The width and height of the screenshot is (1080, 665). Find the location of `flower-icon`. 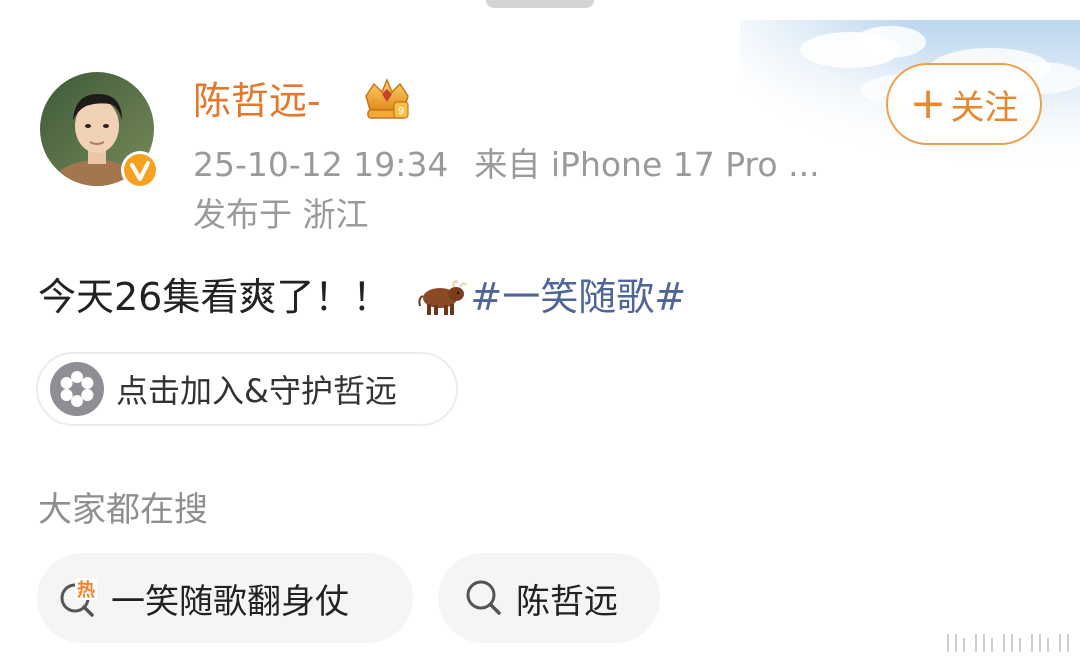

flower-icon is located at coordinates (77, 389).